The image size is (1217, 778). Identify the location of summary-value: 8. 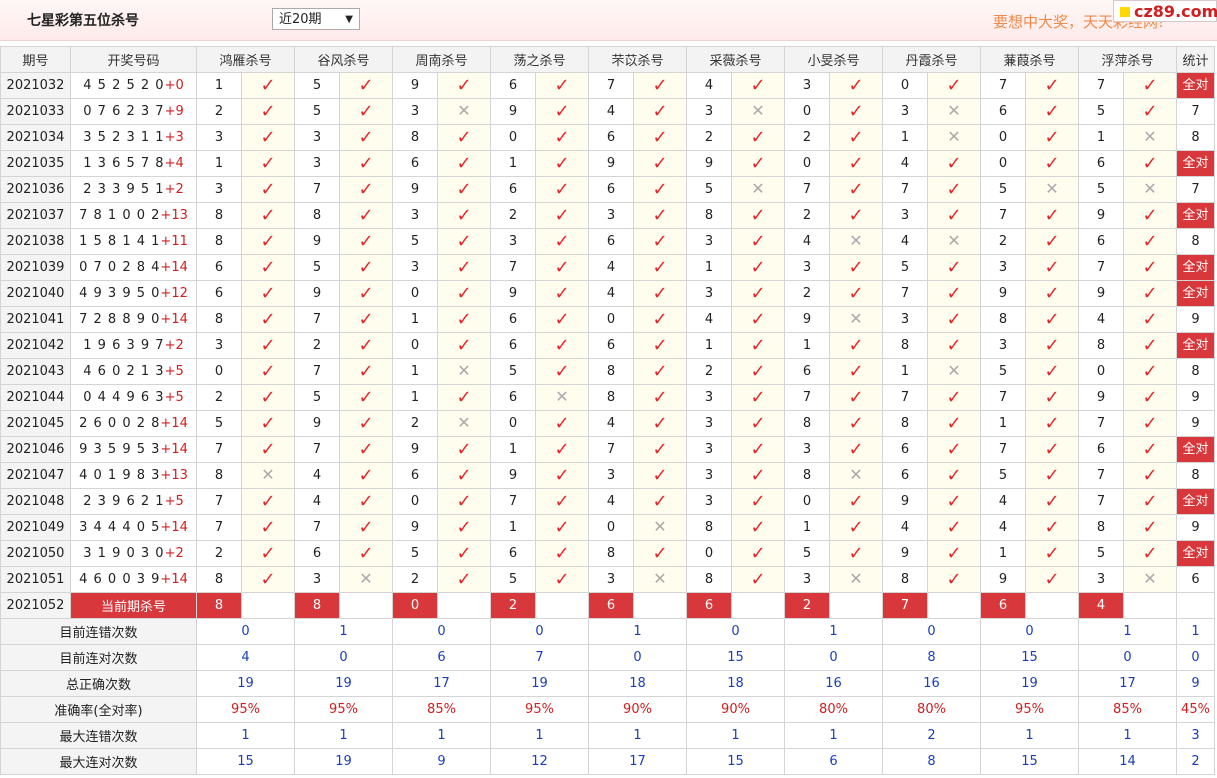
(931, 761).